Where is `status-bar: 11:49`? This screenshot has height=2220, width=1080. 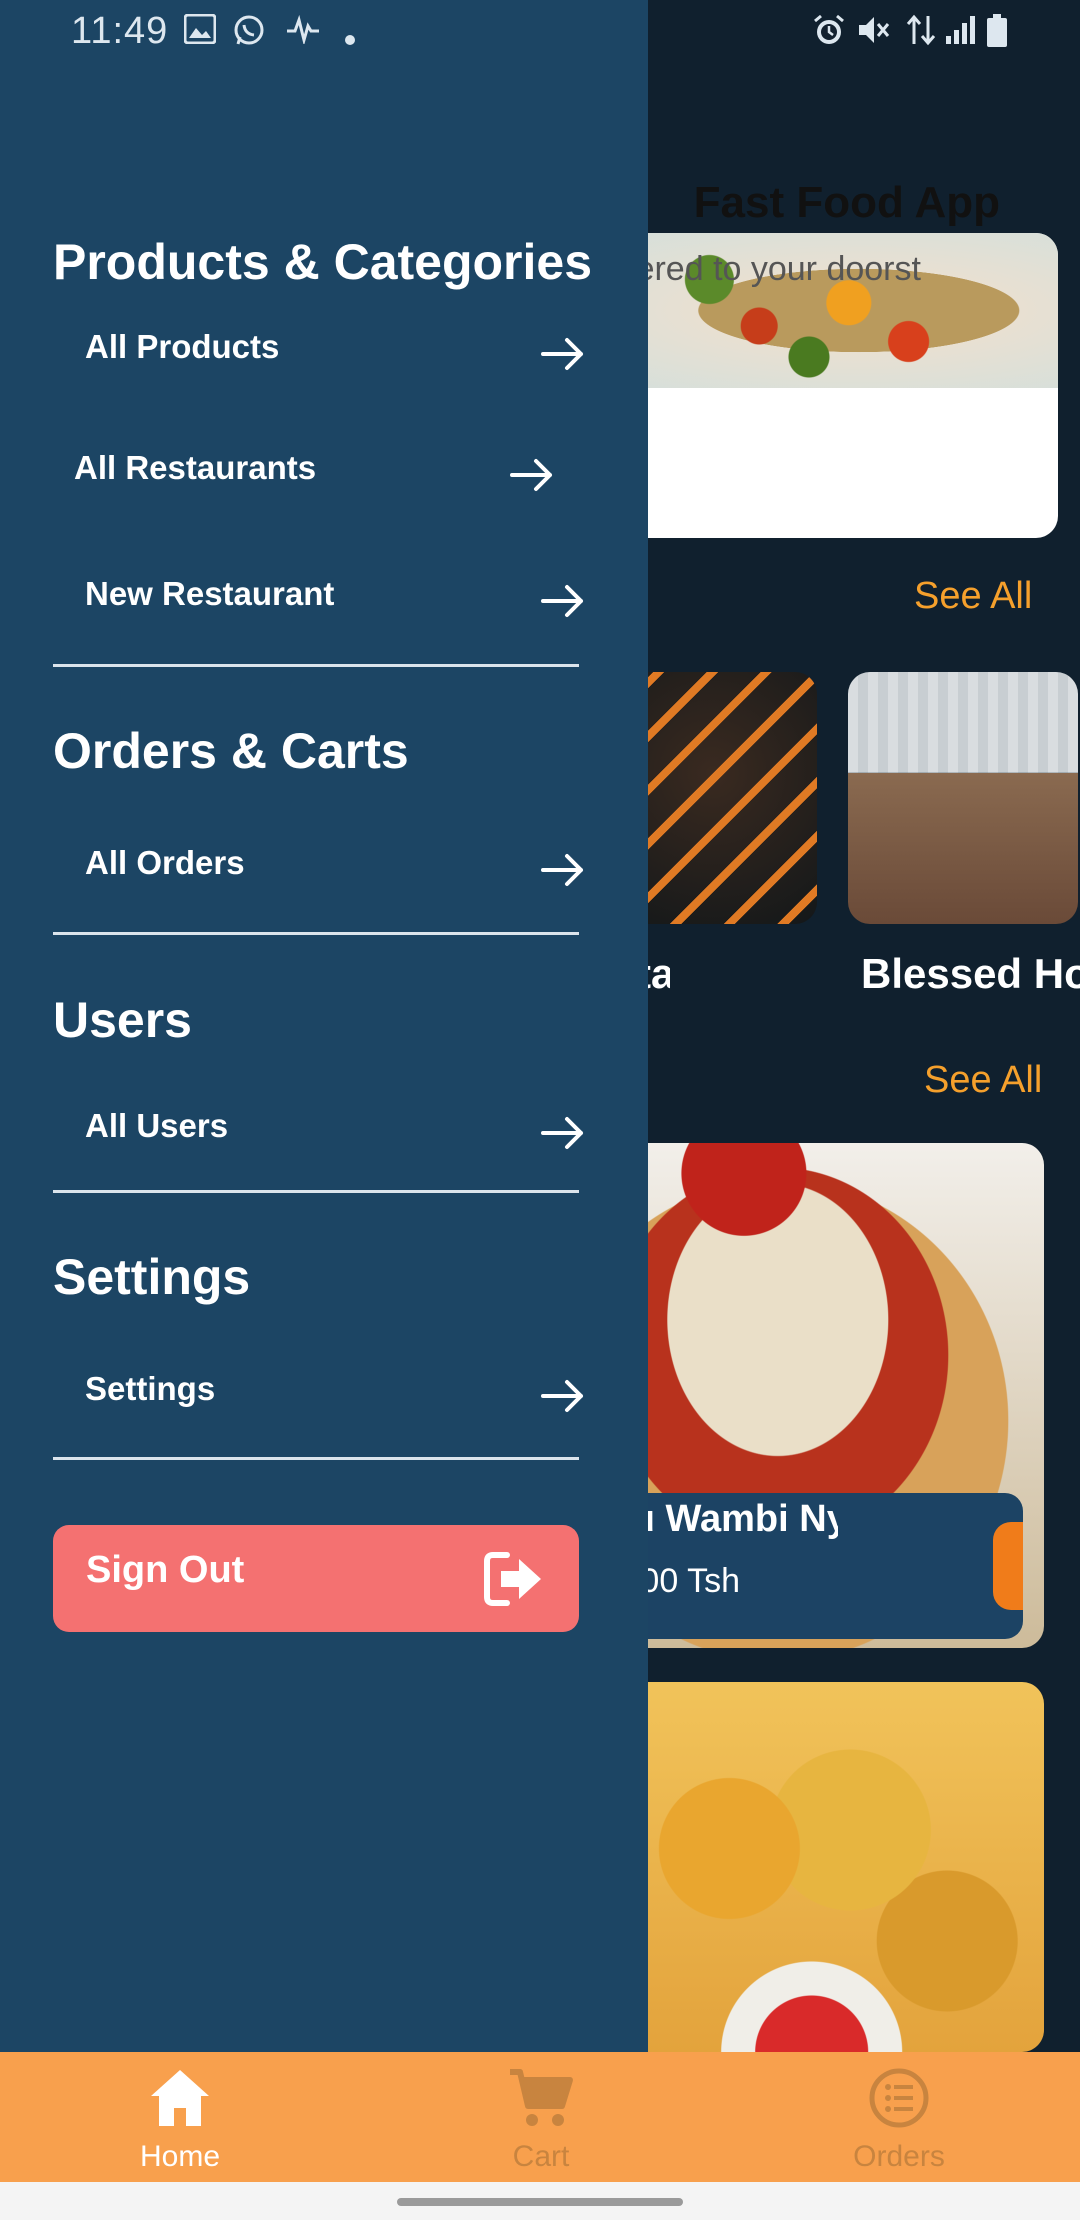
status-bar: 11:49 is located at coordinates (540, 32).